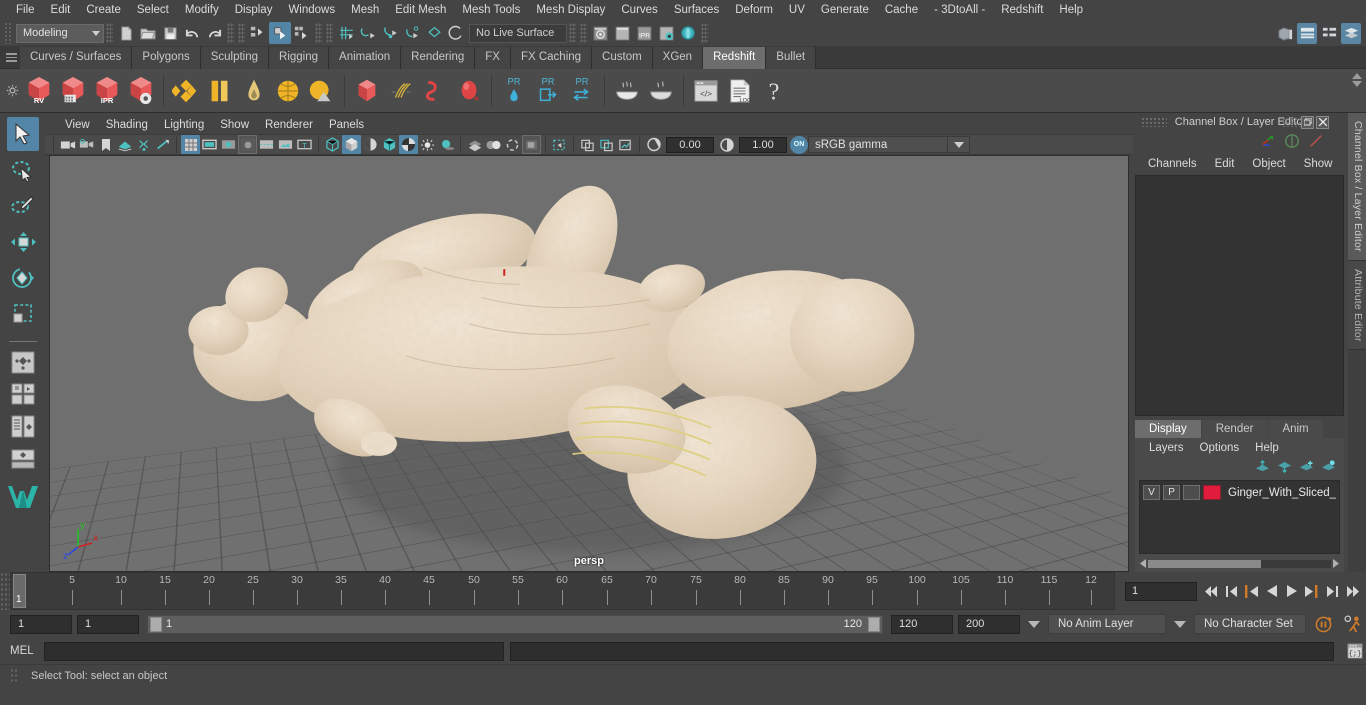 This screenshot has height=705, width=1366. I want to click on select-by-component-icon, so click(302, 33).